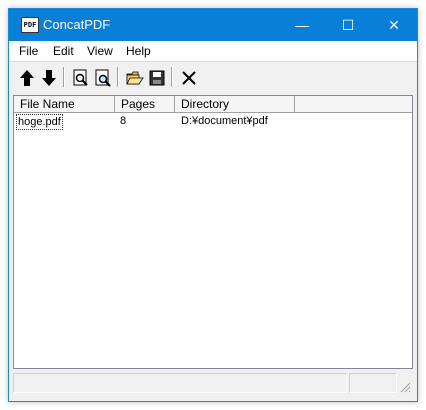 This screenshot has width=426, height=410. I want to click on open-button, so click(134, 77).